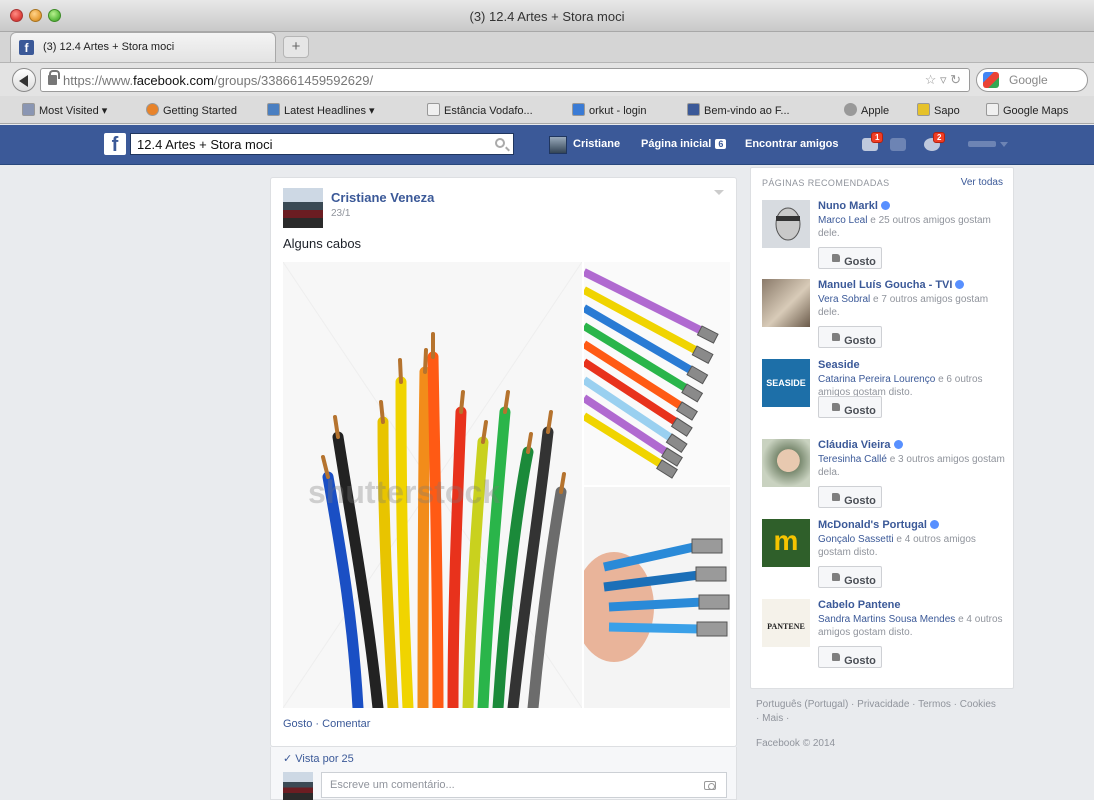 Image resolution: width=1094 pixels, height=800 pixels. I want to click on post-like-link: Gosto, so click(297, 724).